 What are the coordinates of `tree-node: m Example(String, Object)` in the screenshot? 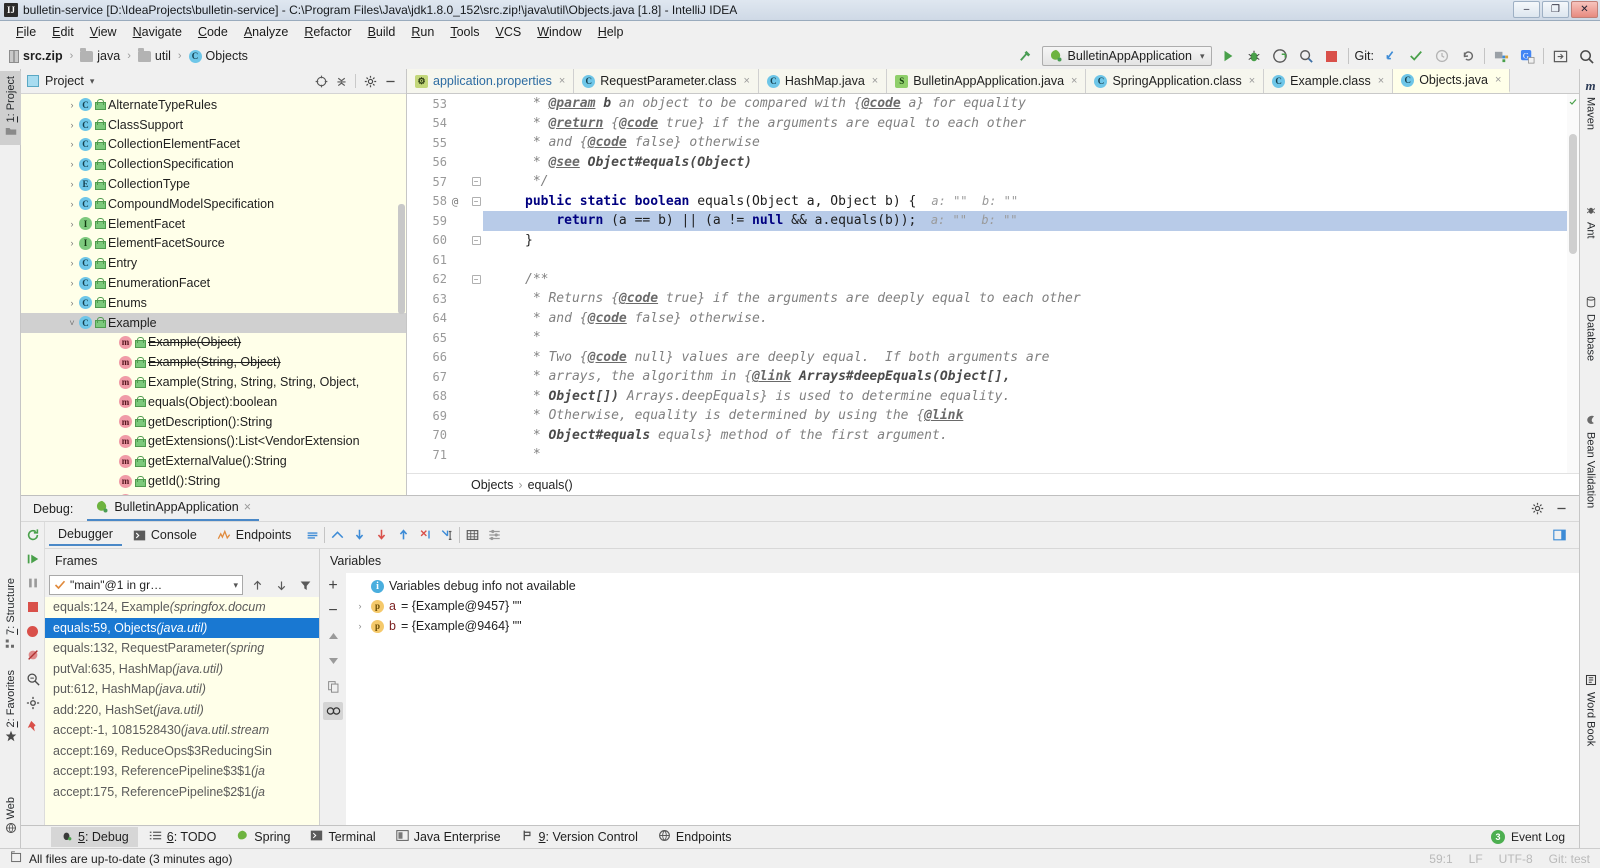 It's located at (213, 362).